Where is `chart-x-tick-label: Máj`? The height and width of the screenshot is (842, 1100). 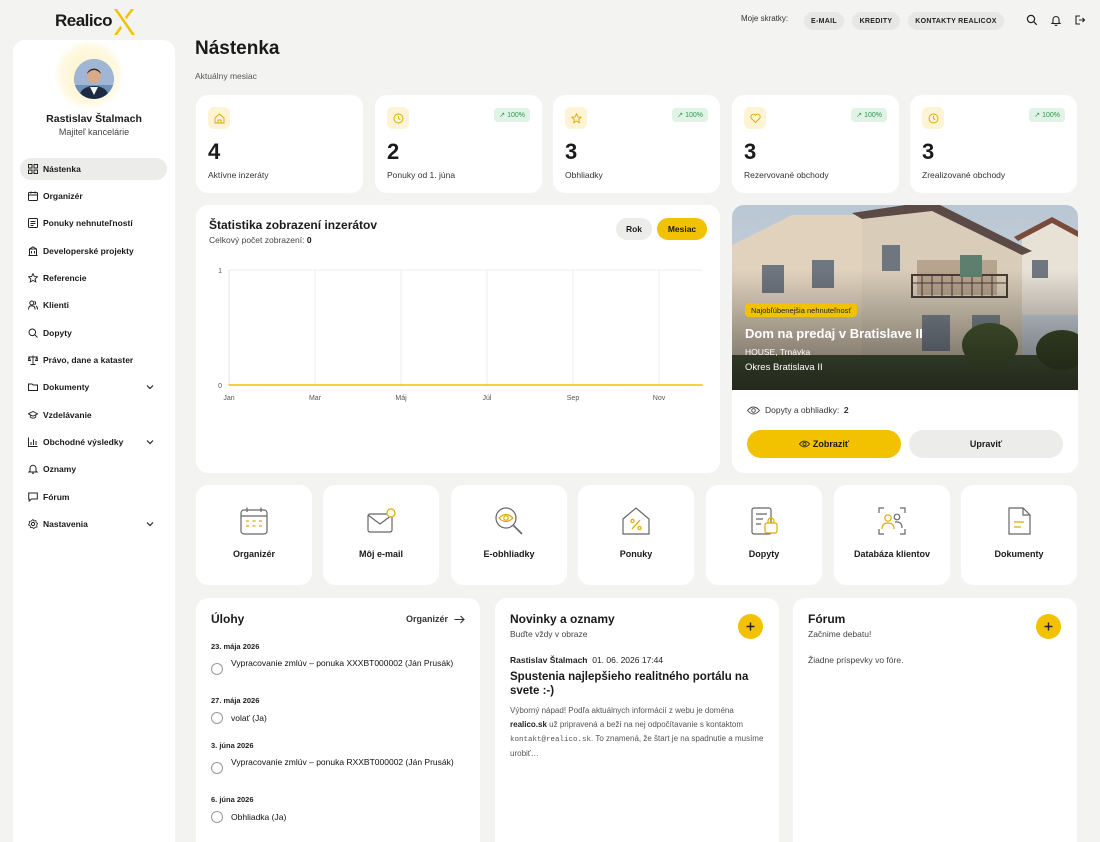
chart-x-tick-label: Máj is located at coordinates (401, 398).